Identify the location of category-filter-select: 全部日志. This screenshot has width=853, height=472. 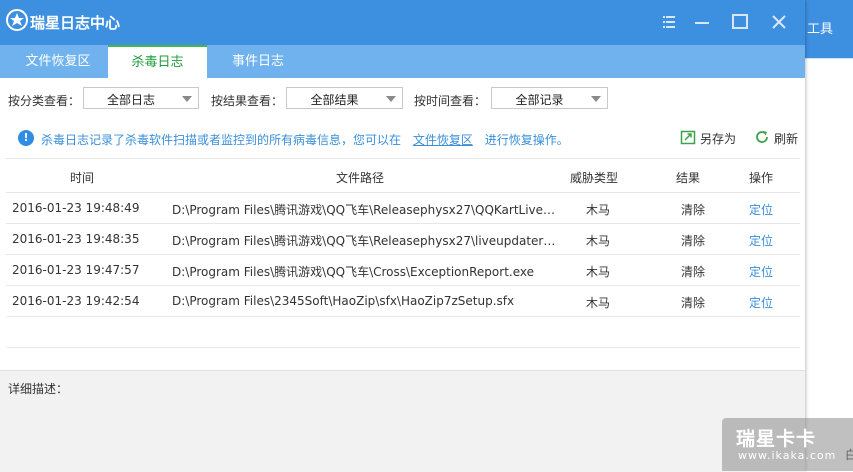
(141, 98).